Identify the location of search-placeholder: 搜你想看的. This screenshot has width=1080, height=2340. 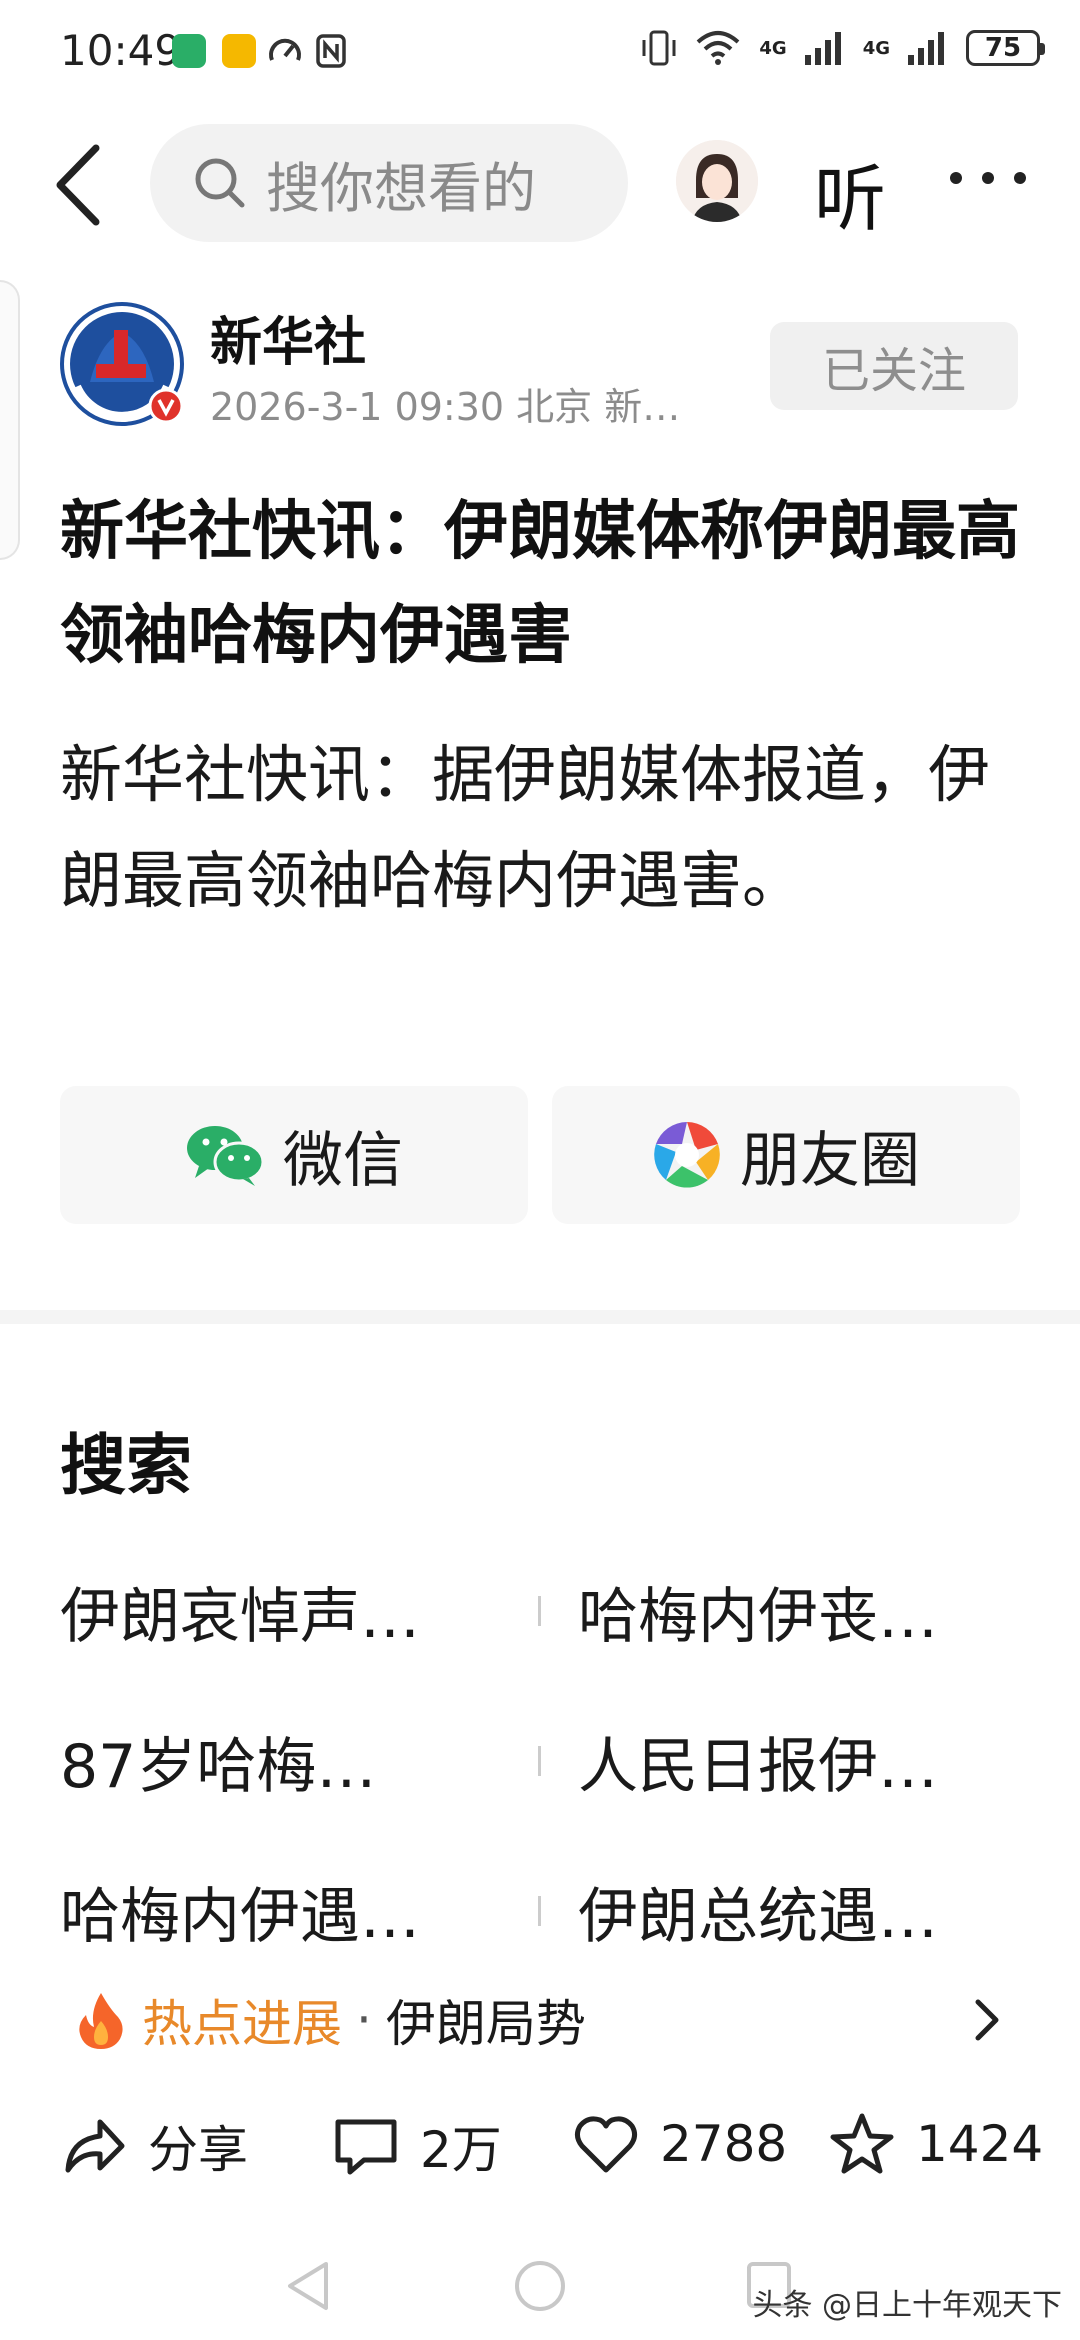
(401, 188).